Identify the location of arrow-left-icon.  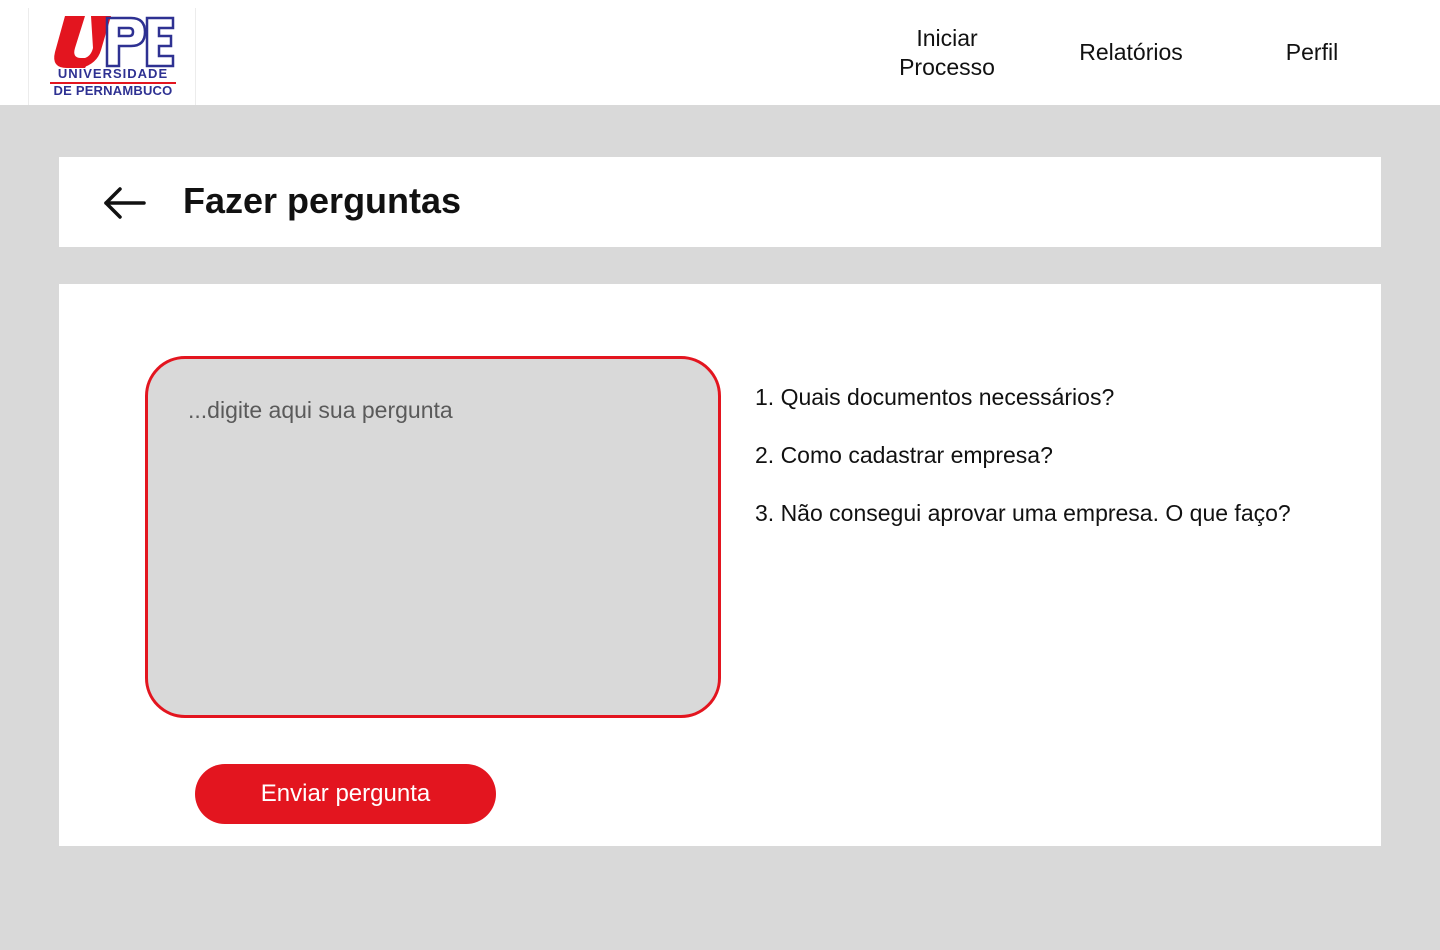
(125, 203).